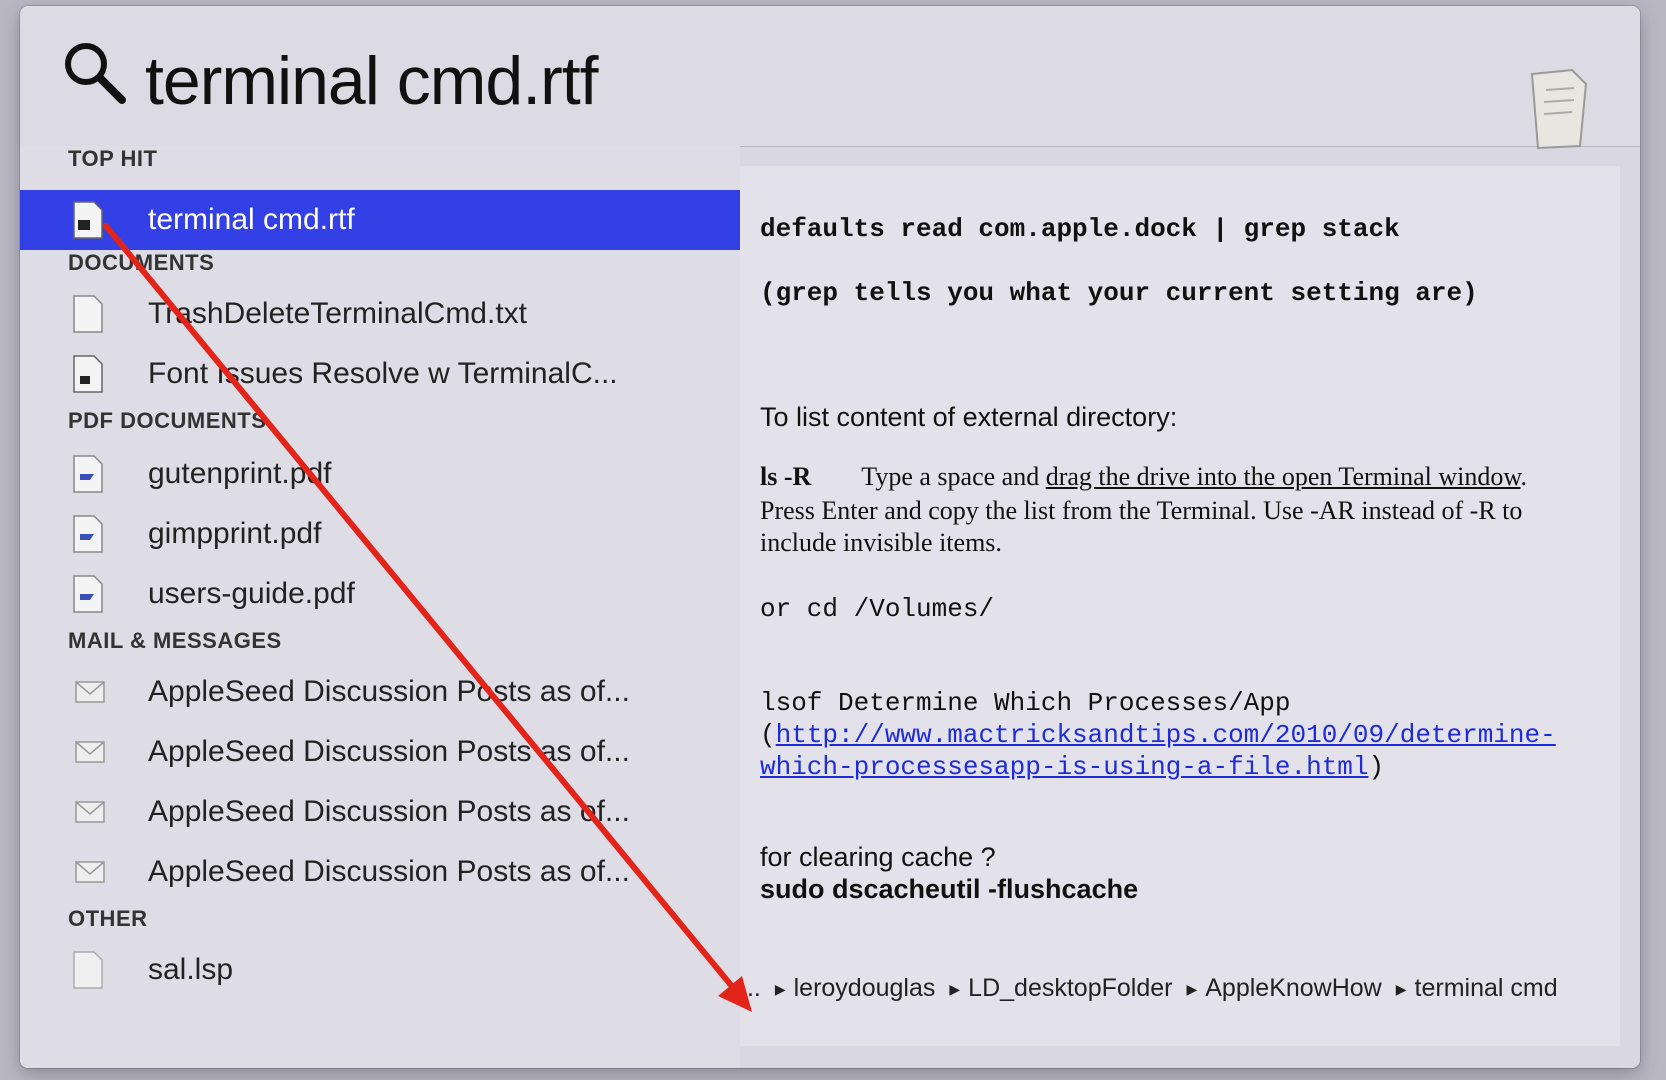 This screenshot has height=1080, width=1666. I want to click on section-header-other: OTHER, so click(108, 918).